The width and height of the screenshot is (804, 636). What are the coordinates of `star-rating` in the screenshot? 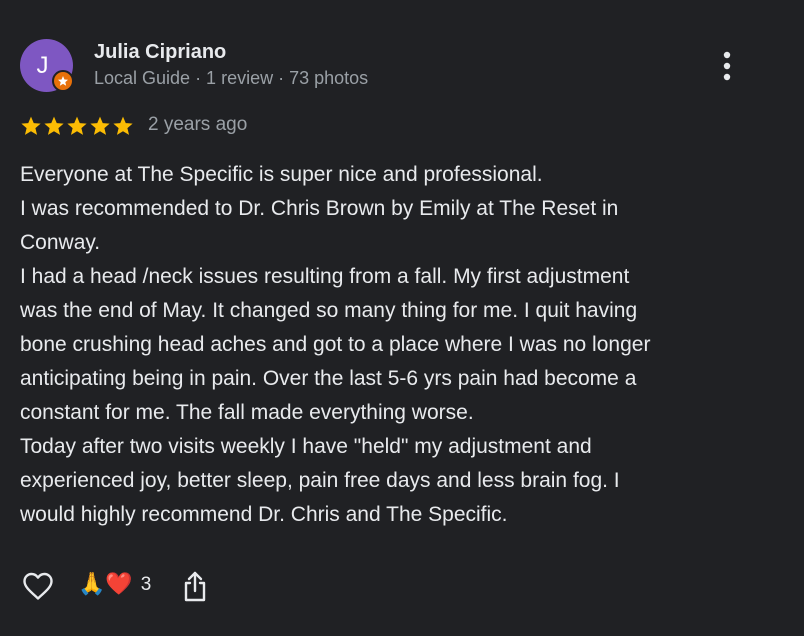 It's located at (77, 126).